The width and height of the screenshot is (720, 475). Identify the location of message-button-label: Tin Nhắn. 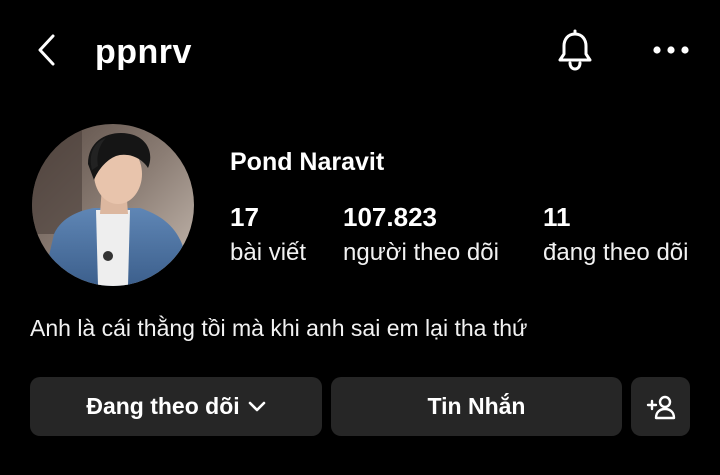
(476, 406).